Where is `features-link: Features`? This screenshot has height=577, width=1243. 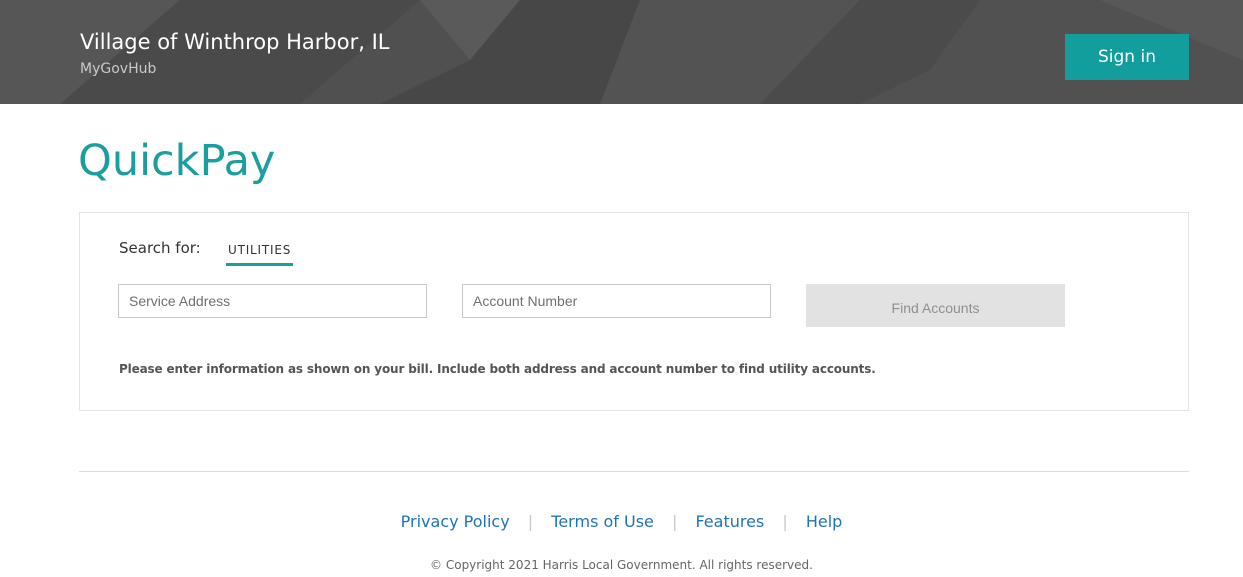
features-link: Features is located at coordinates (729, 521).